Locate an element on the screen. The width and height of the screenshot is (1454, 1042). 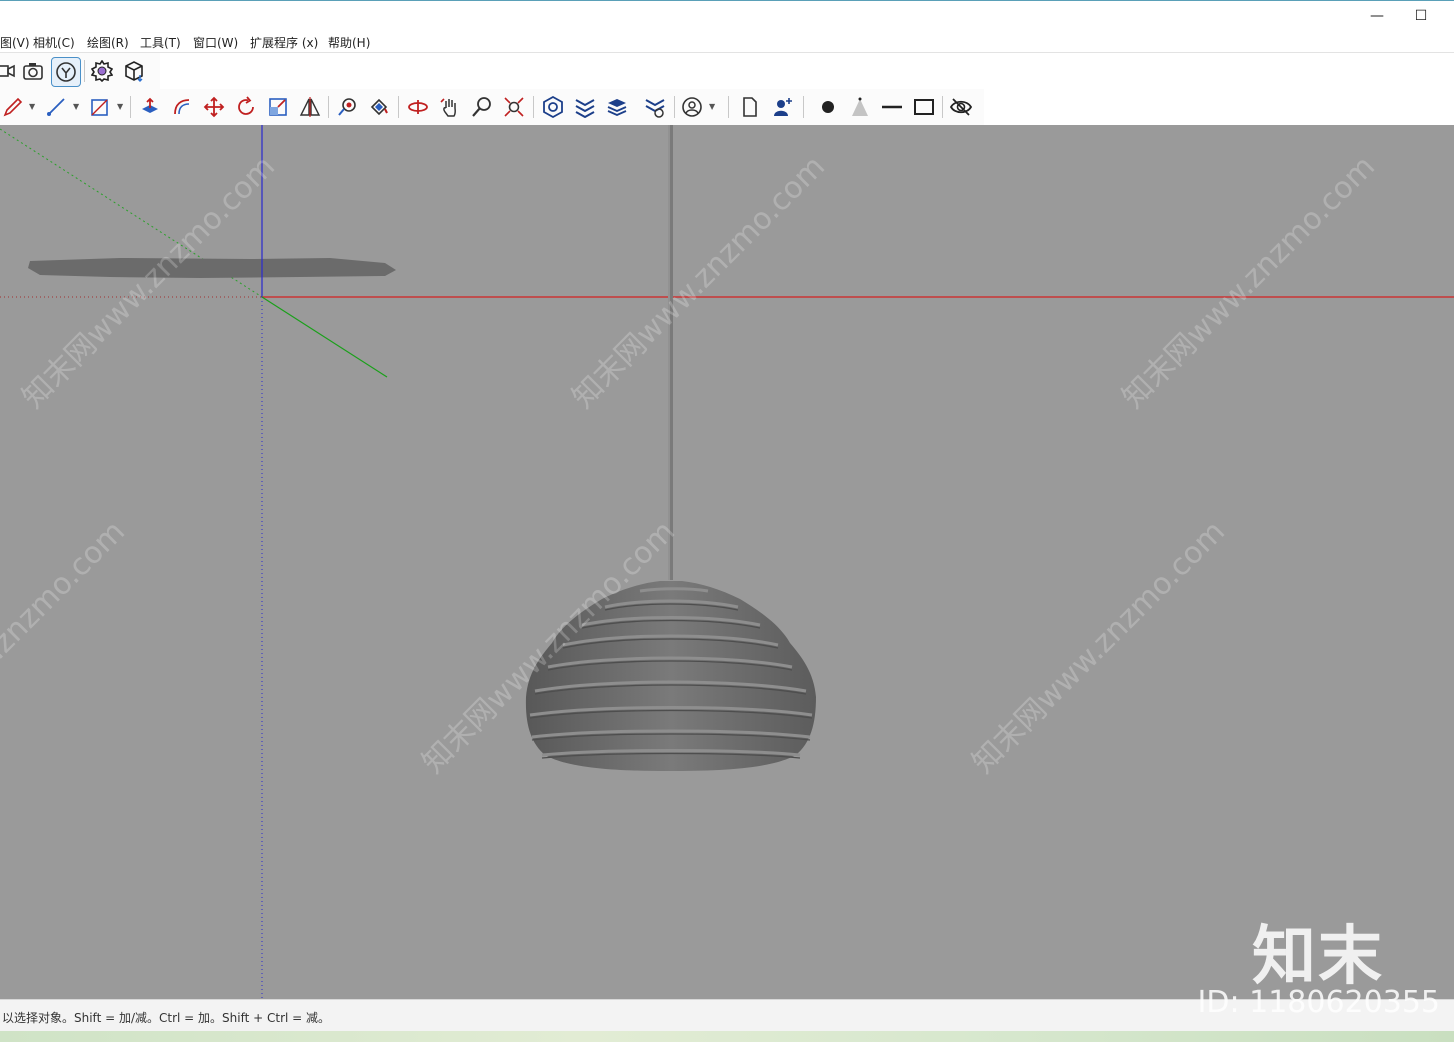
flip-icon is located at coordinates (310, 107).